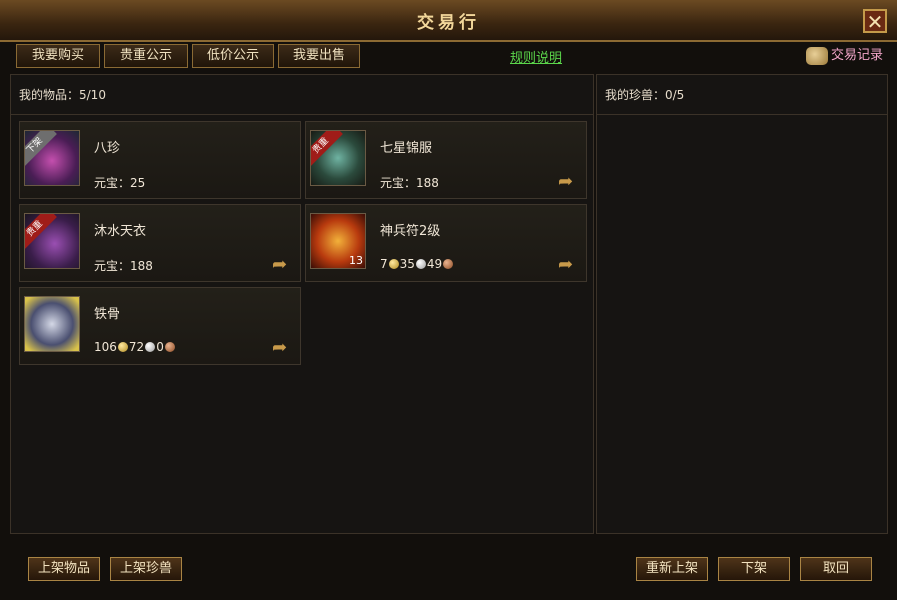  I want to click on tab-valuable-notice: 贵重公示, so click(146, 56).